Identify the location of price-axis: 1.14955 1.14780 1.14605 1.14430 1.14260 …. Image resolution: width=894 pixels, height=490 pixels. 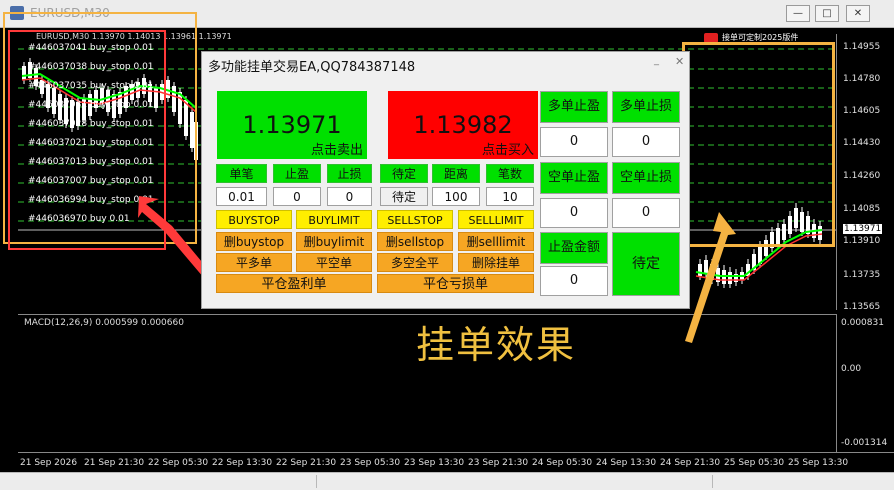
(865, 173).